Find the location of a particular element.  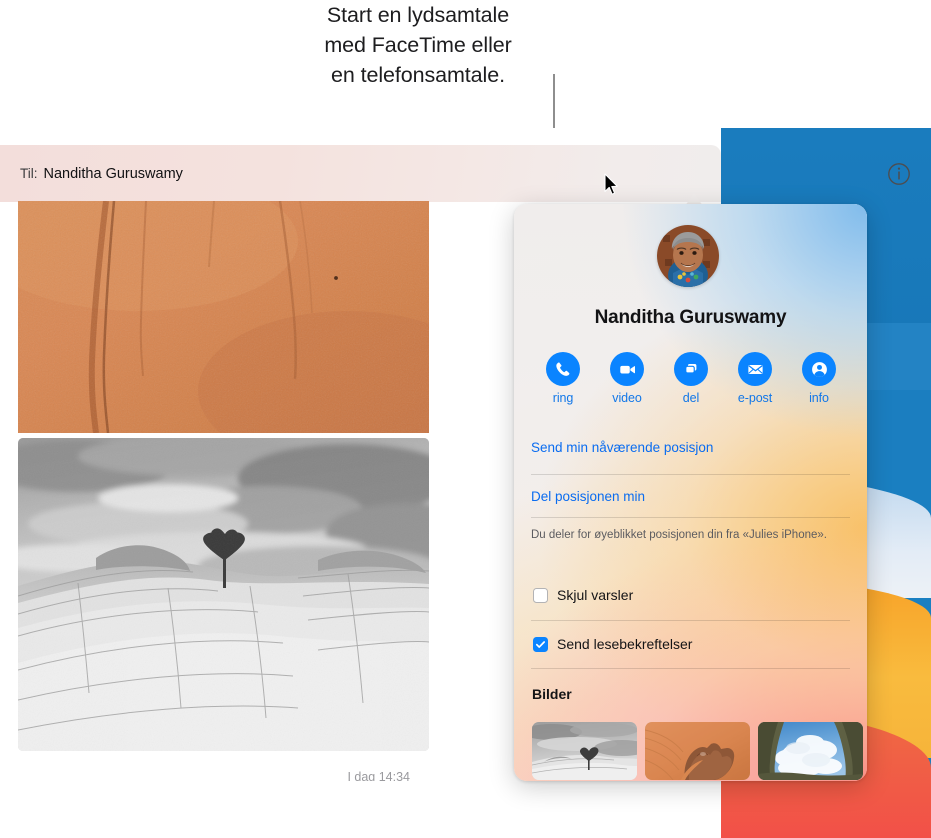

mouse-cursor is located at coordinates (612, 185).